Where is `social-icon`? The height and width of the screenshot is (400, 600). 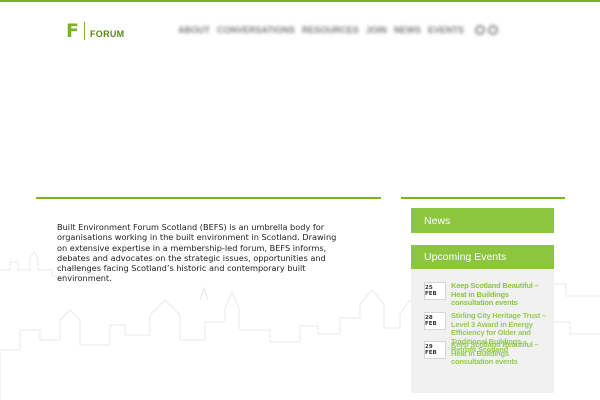 social-icon is located at coordinates (492, 30).